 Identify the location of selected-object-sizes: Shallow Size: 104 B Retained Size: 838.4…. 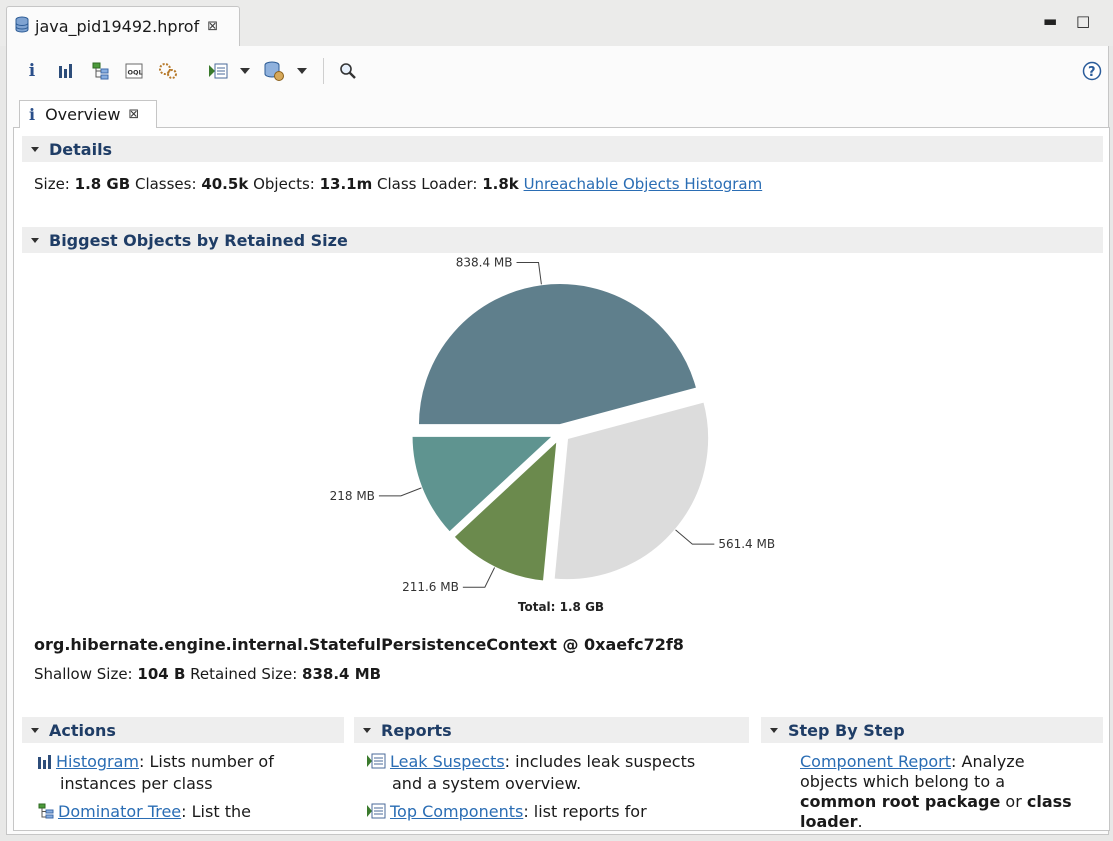
(207, 674).